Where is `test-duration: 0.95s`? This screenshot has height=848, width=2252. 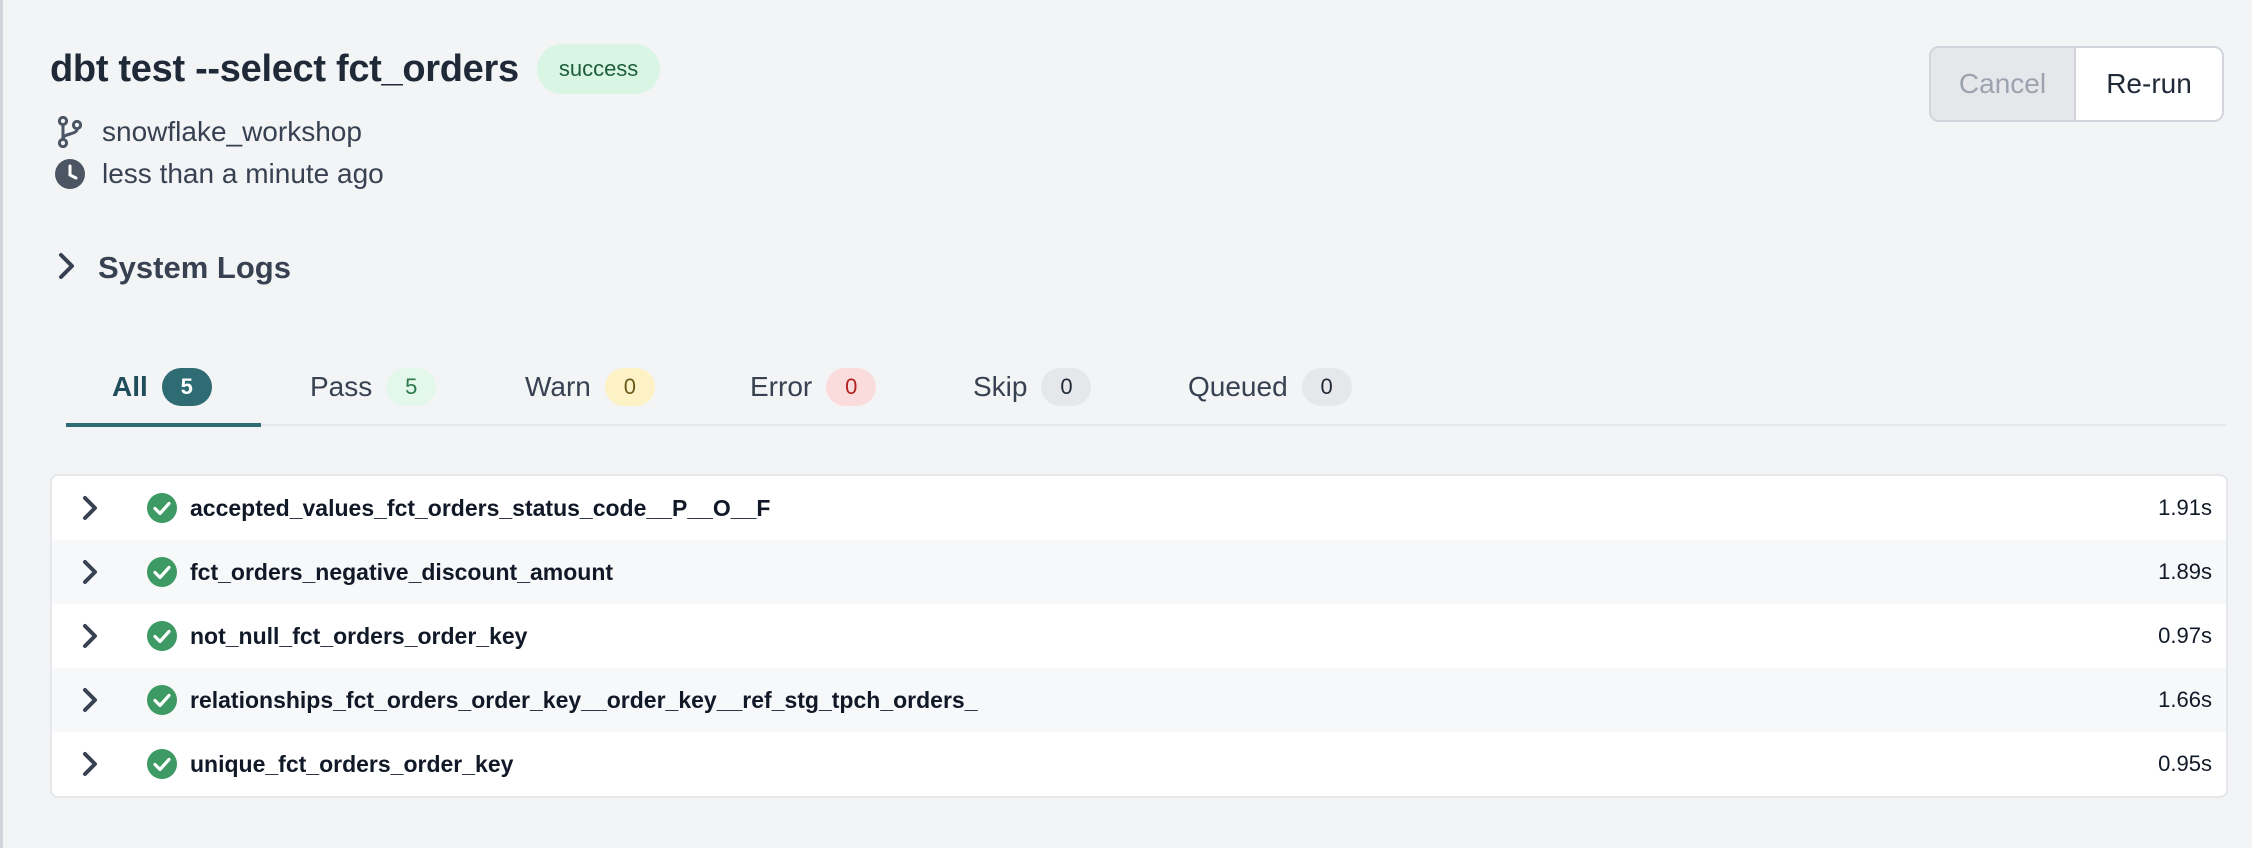
test-duration: 0.95s is located at coordinates (2185, 763).